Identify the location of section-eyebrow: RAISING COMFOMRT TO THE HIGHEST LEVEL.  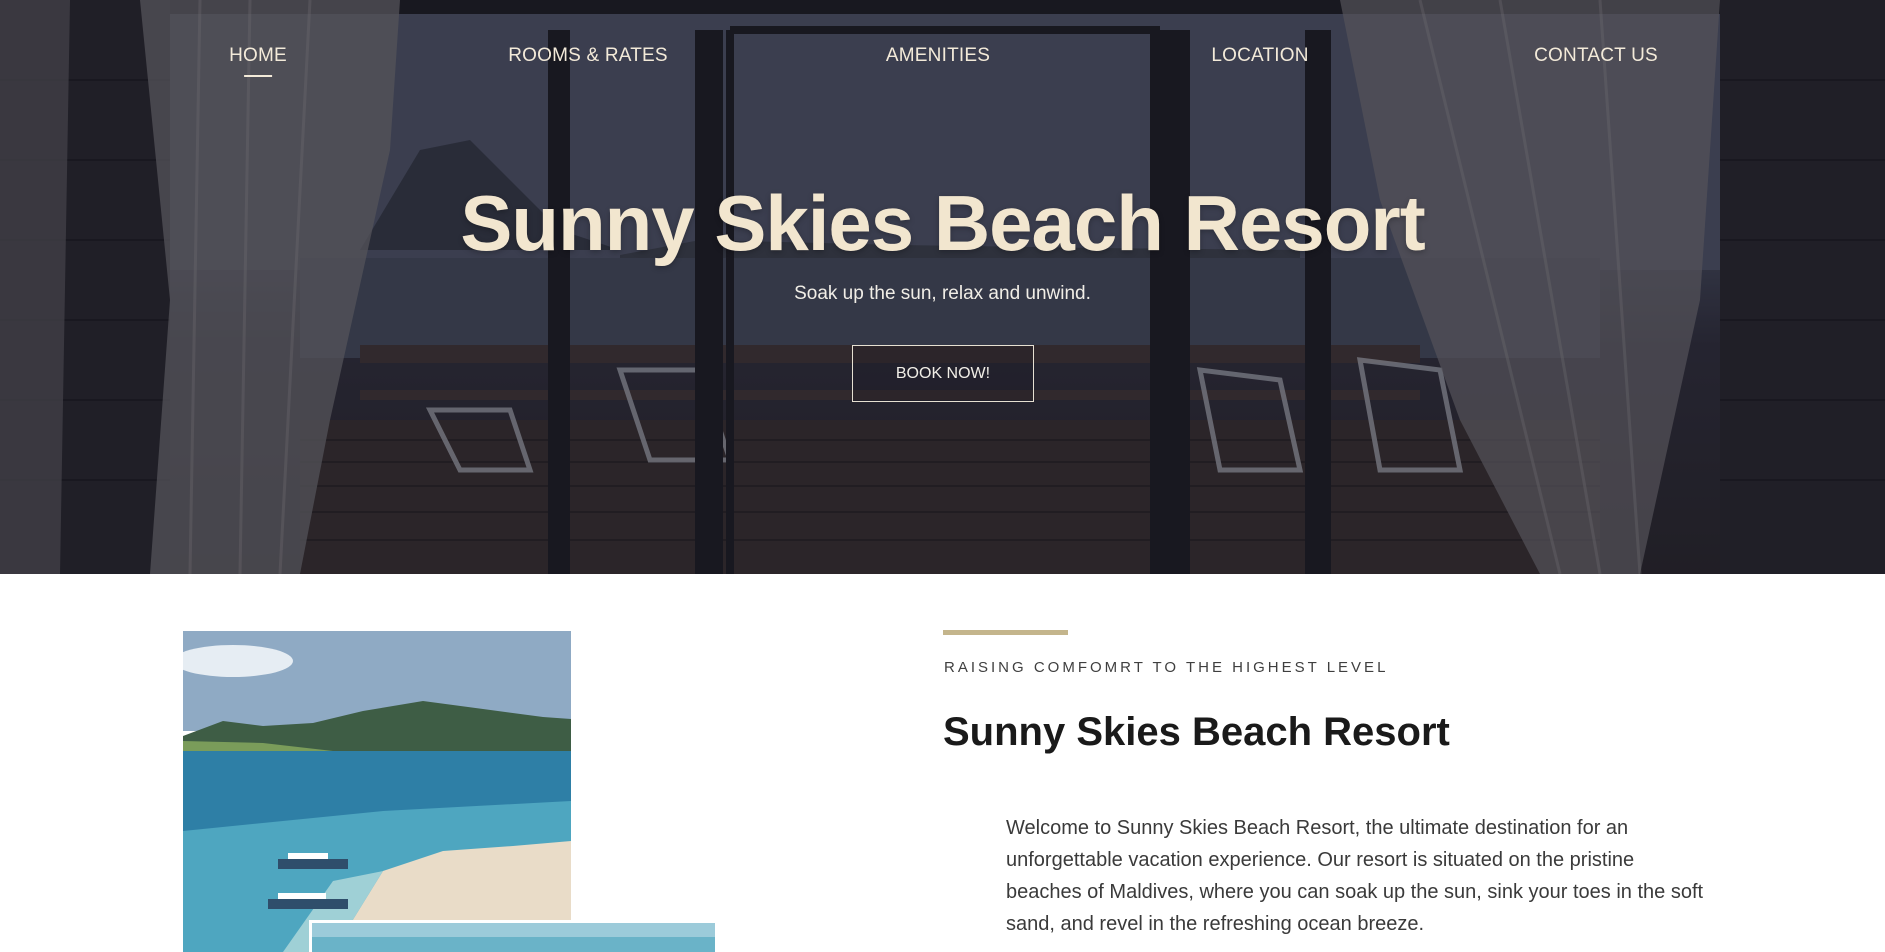
(1166, 667).